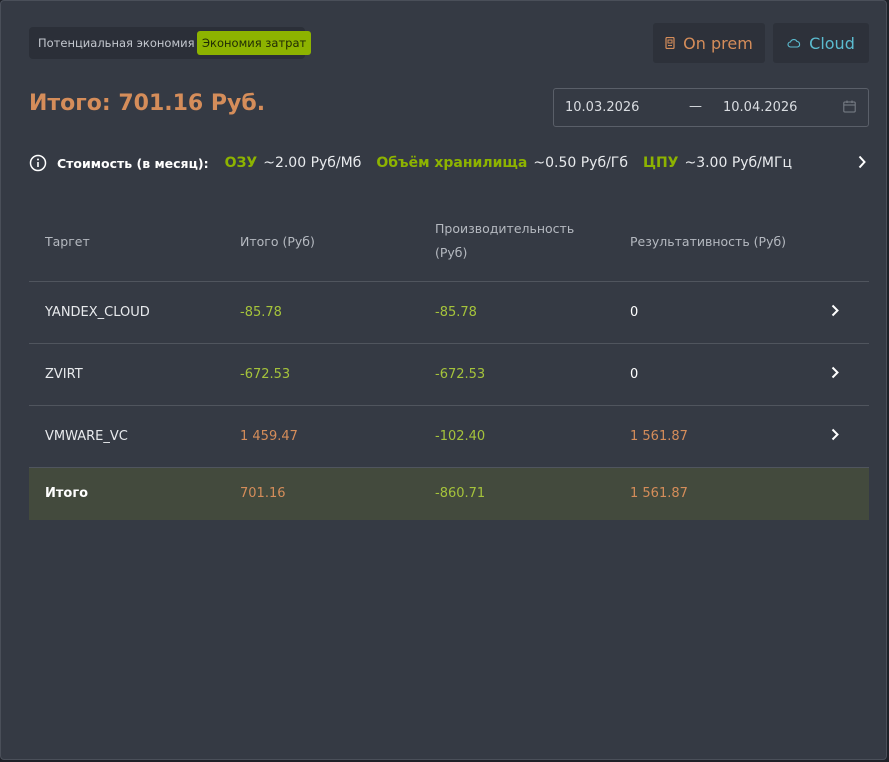 This screenshot has height=762, width=889. I want to click on onprem-label: On prem, so click(718, 43).